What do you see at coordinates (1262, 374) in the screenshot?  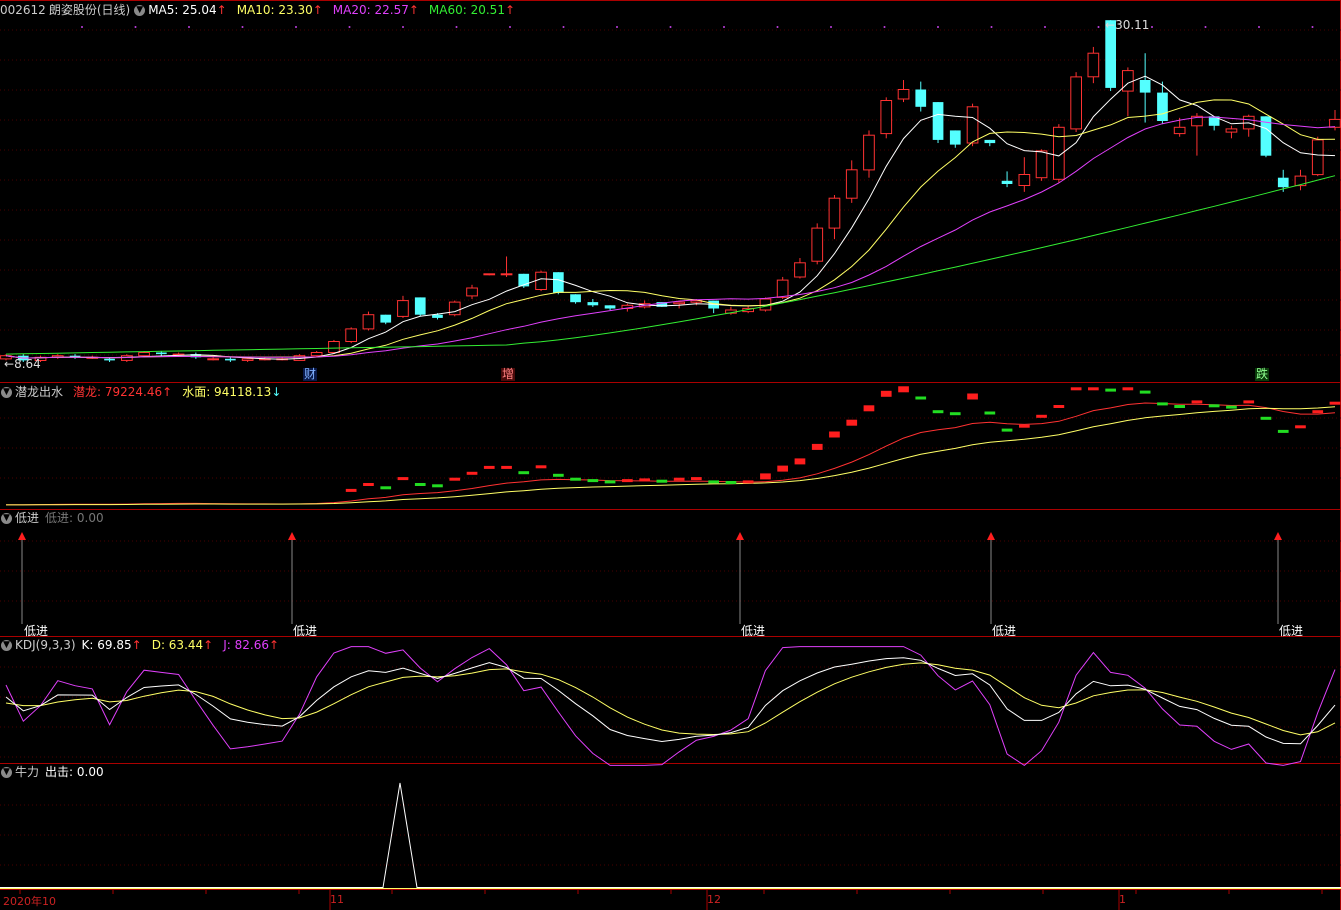 I see `event-marker-die: 跌` at bounding box center [1262, 374].